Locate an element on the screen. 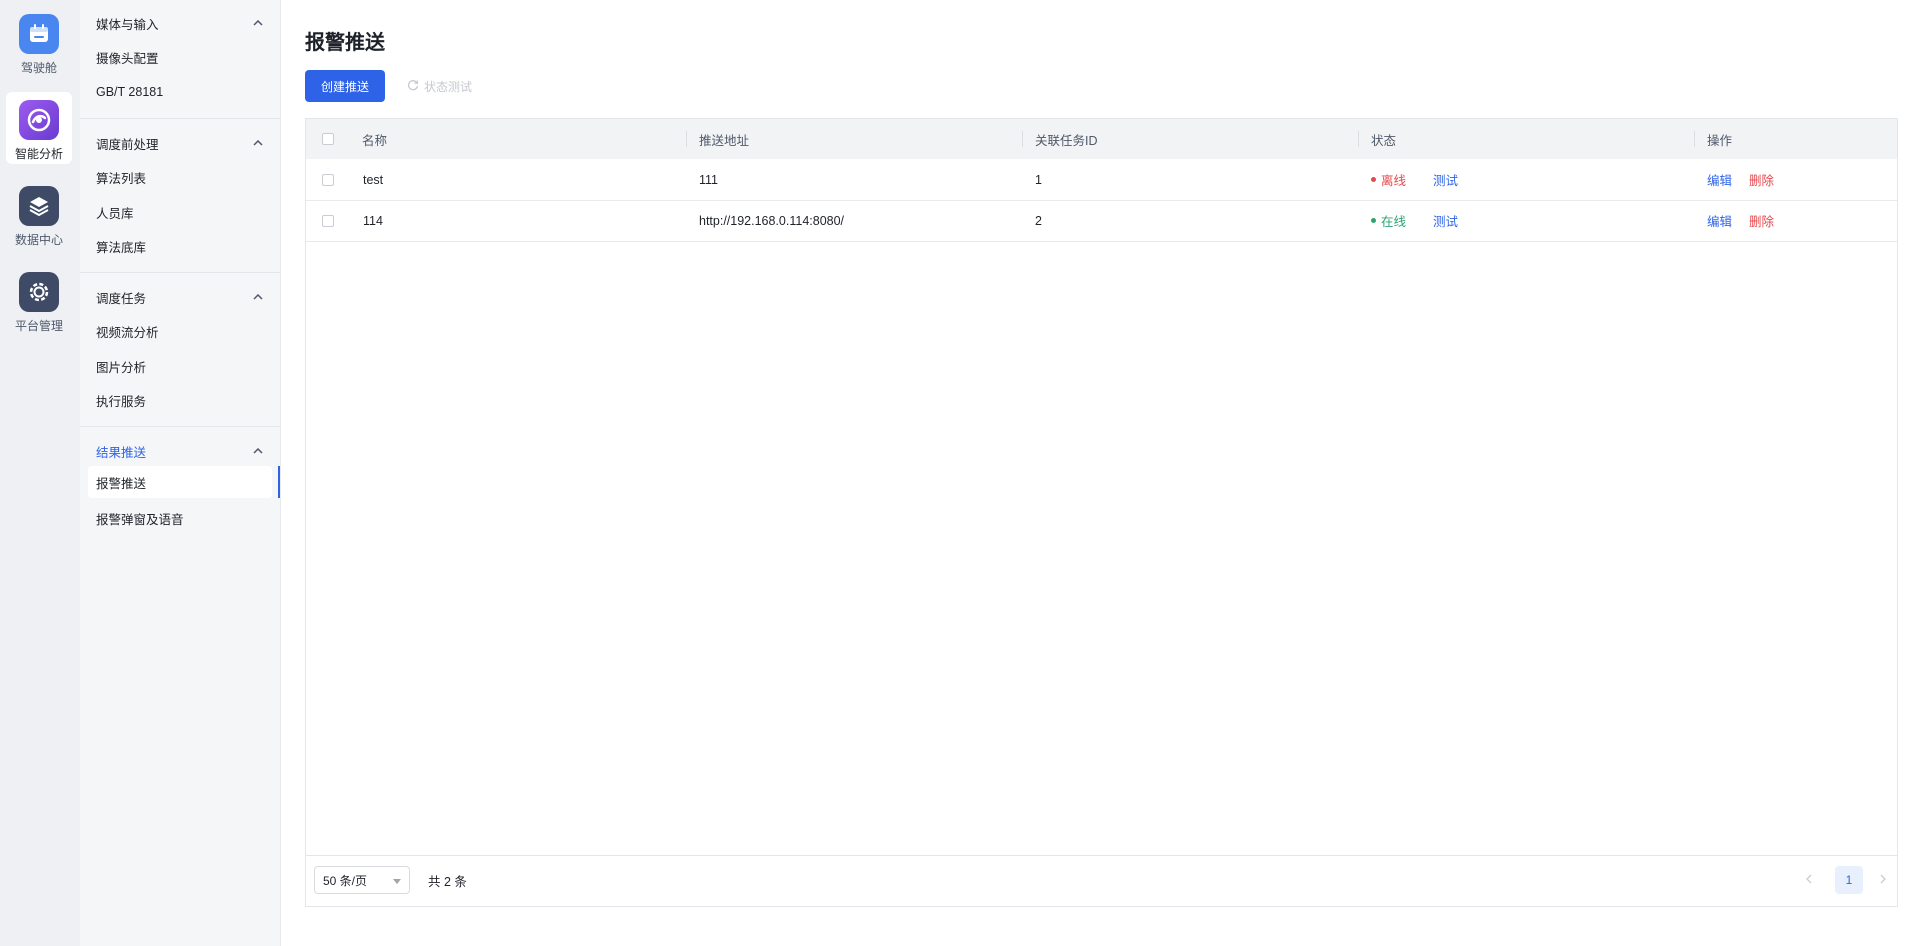 The height and width of the screenshot is (946, 1920). next-page-button is located at coordinates (1883, 880).